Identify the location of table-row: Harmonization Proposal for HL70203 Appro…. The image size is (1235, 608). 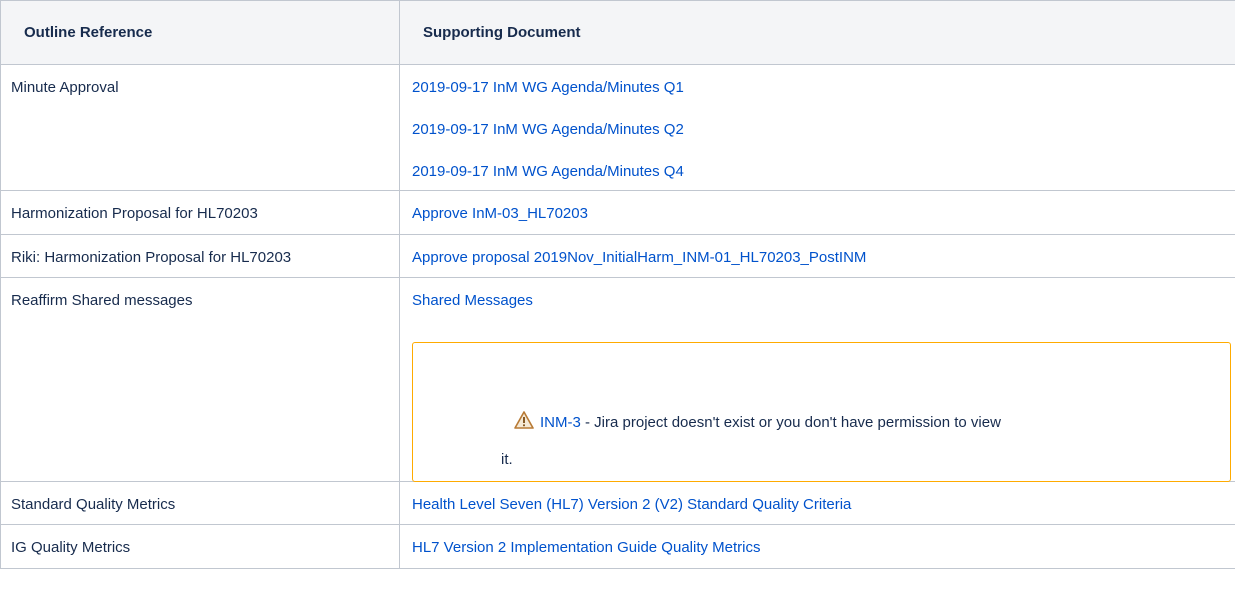
(617, 212).